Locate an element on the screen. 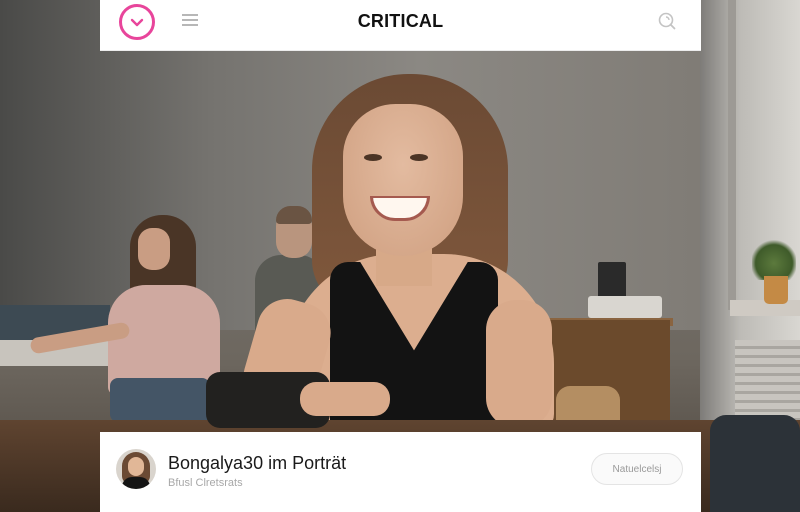 The height and width of the screenshot is (512, 800). subject-arm-right is located at coordinates (519, 364).